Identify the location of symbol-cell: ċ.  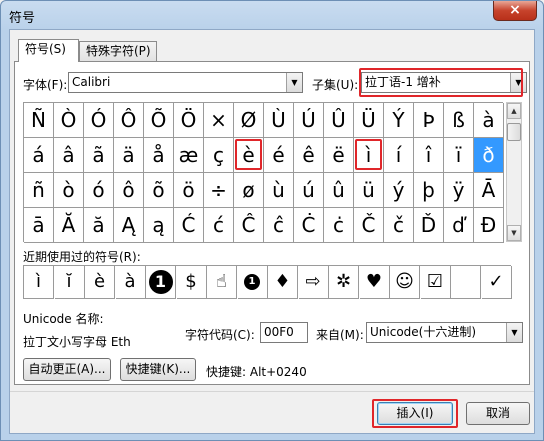
(339, 225).